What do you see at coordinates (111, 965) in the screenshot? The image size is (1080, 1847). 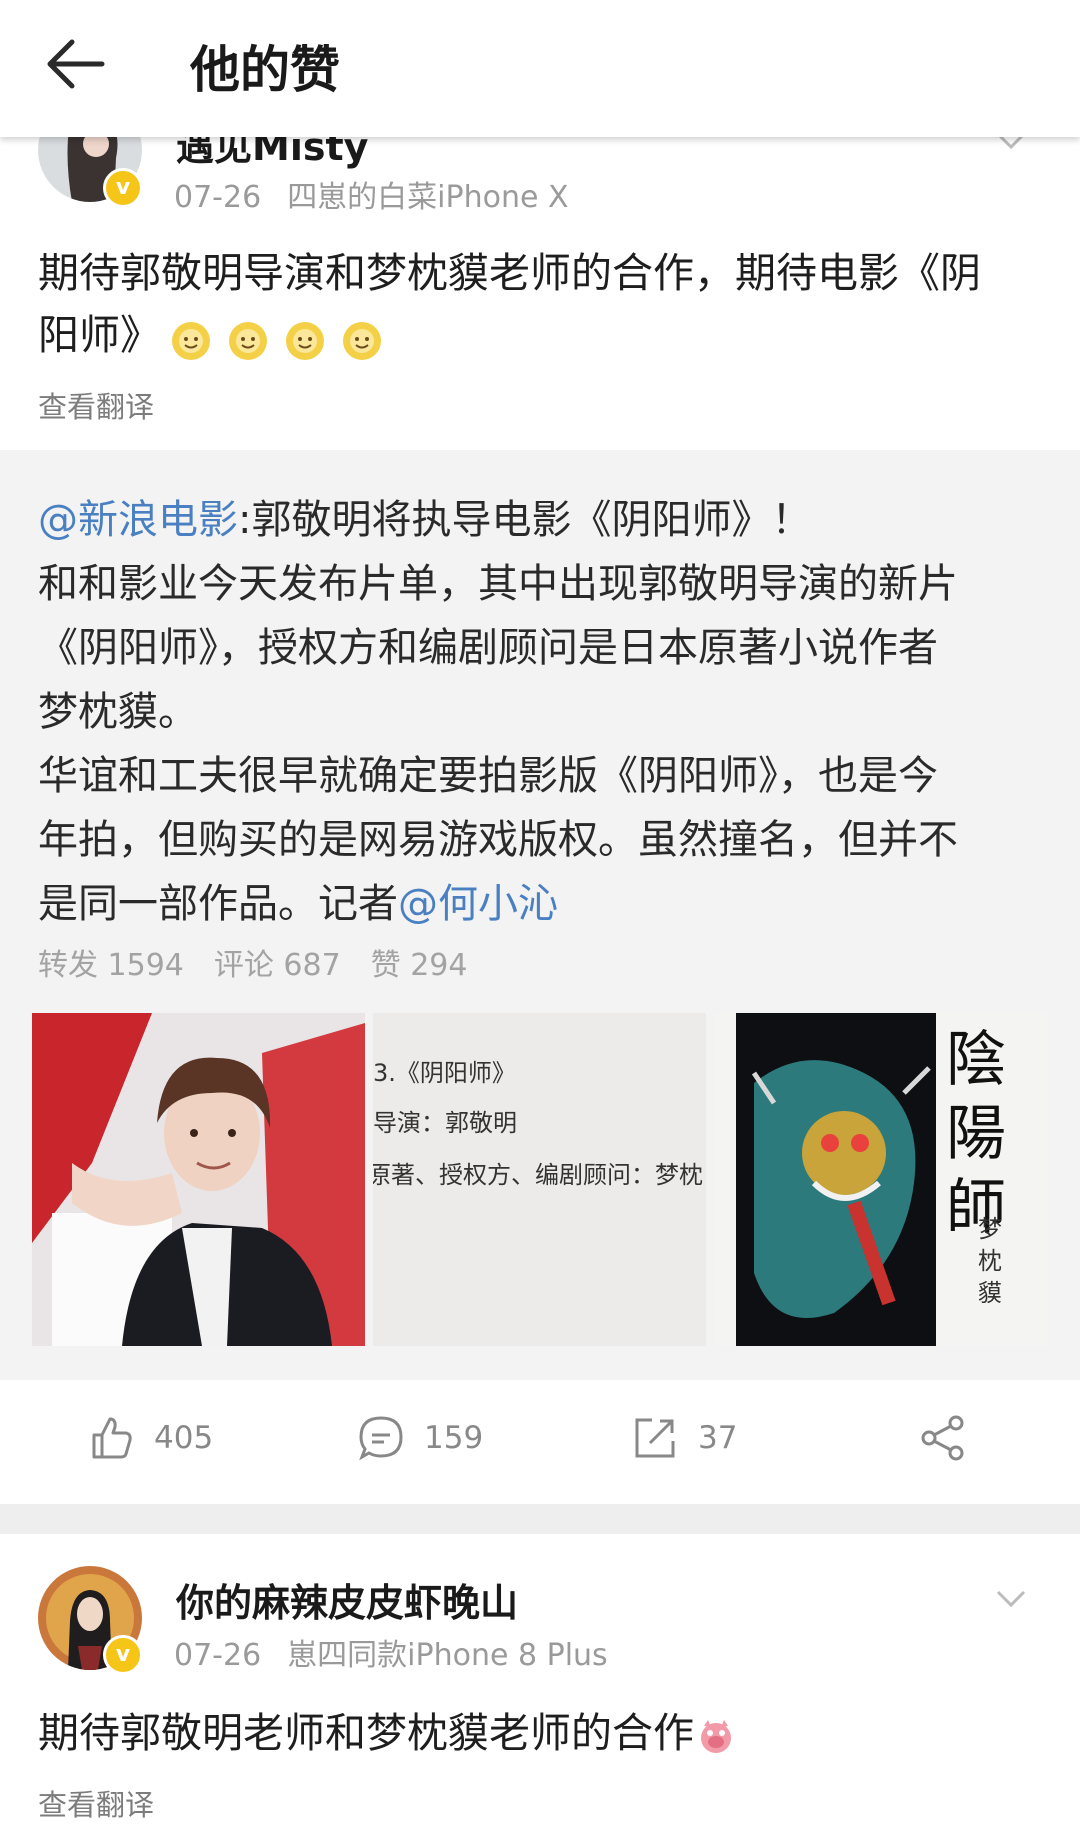 I see `forward-count: 转发 1594` at bounding box center [111, 965].